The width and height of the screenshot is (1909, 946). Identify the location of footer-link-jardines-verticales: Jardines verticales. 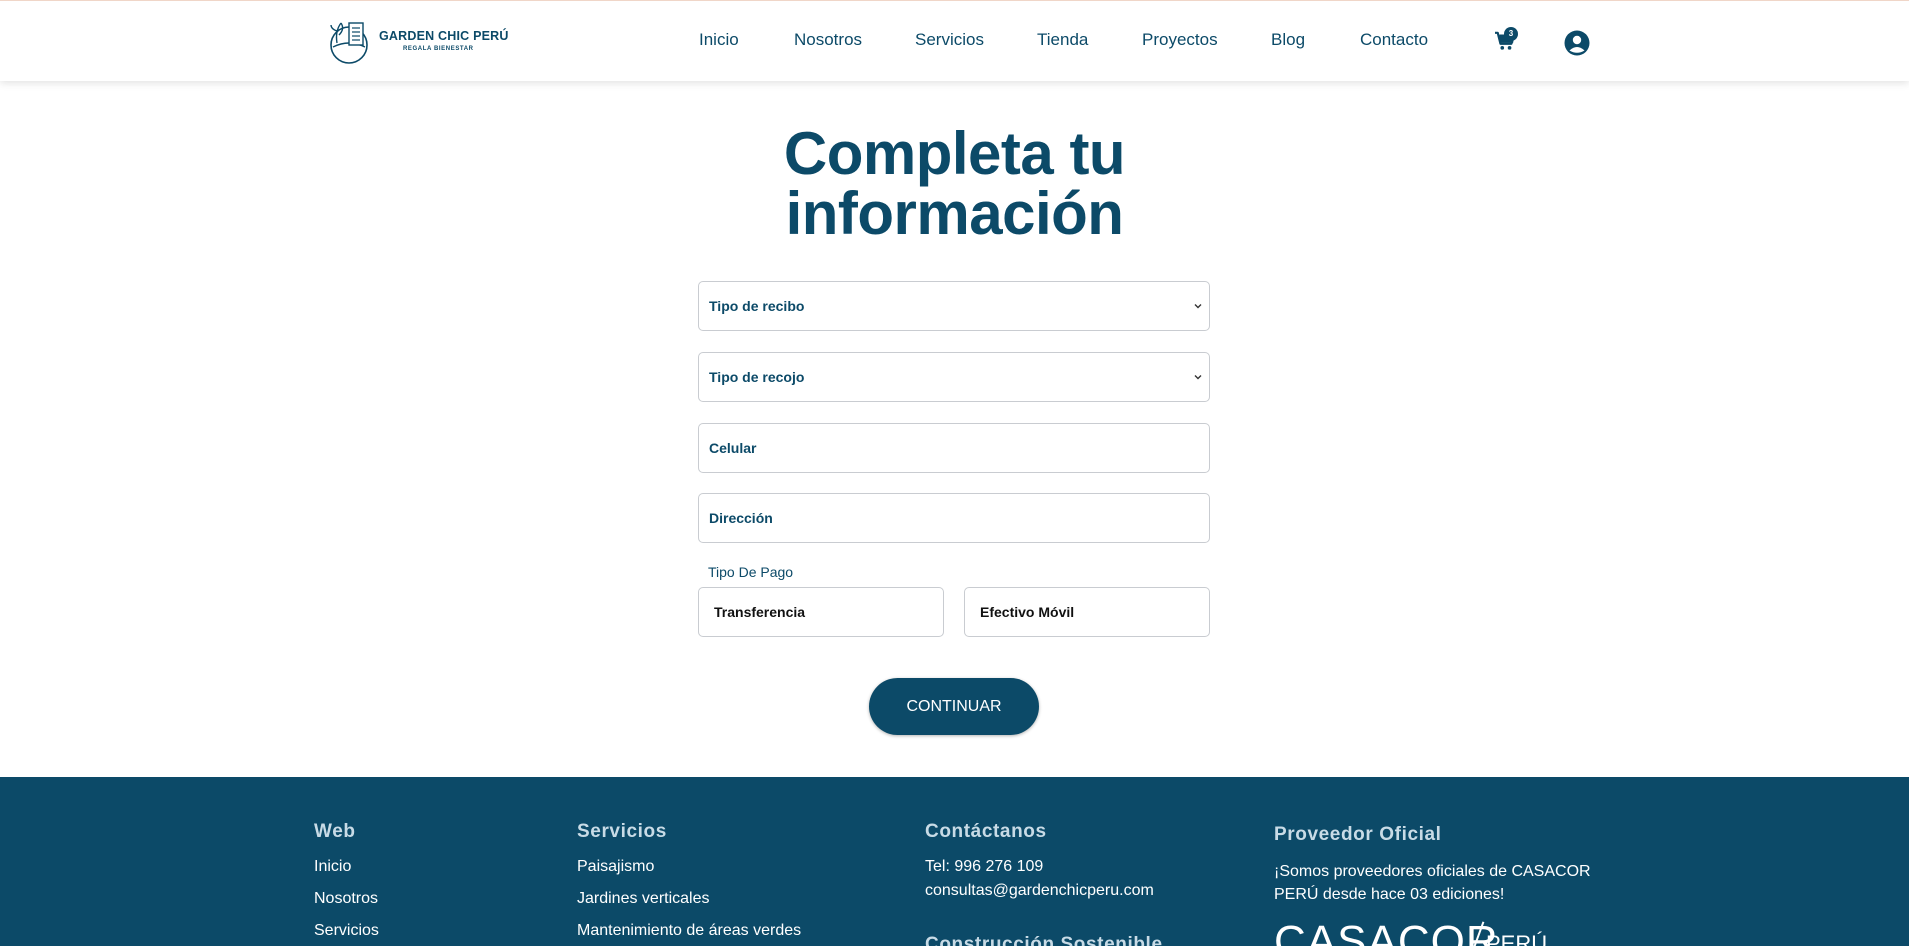
(643, 899).